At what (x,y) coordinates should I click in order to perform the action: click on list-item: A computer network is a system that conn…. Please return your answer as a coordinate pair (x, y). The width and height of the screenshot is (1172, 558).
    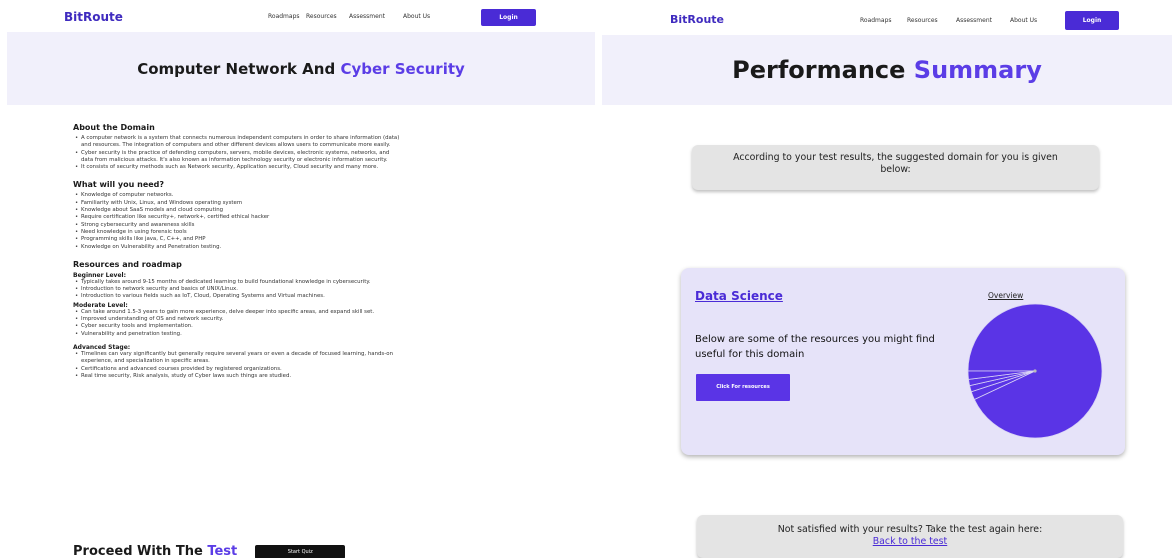
    Looking at the image, I should click on (238, 142).